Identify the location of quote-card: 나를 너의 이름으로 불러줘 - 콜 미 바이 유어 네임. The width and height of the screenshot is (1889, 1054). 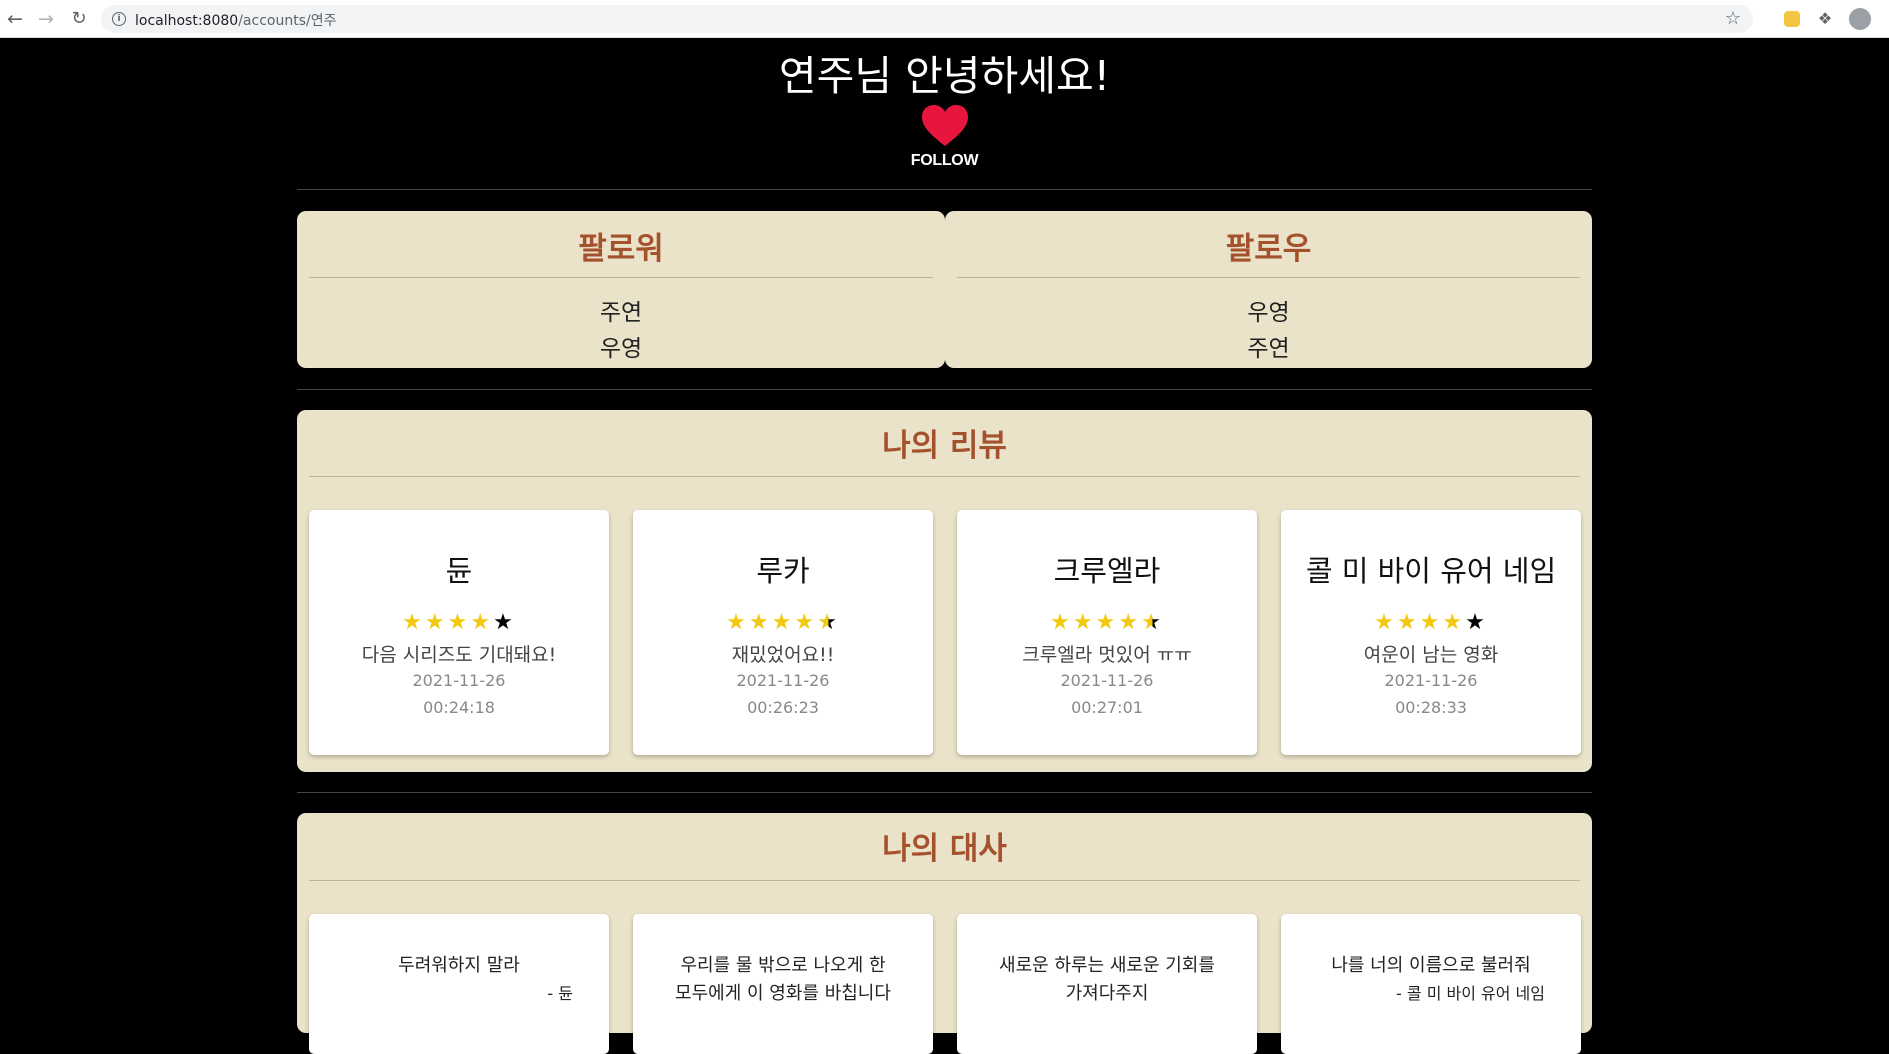
(1431, 984).